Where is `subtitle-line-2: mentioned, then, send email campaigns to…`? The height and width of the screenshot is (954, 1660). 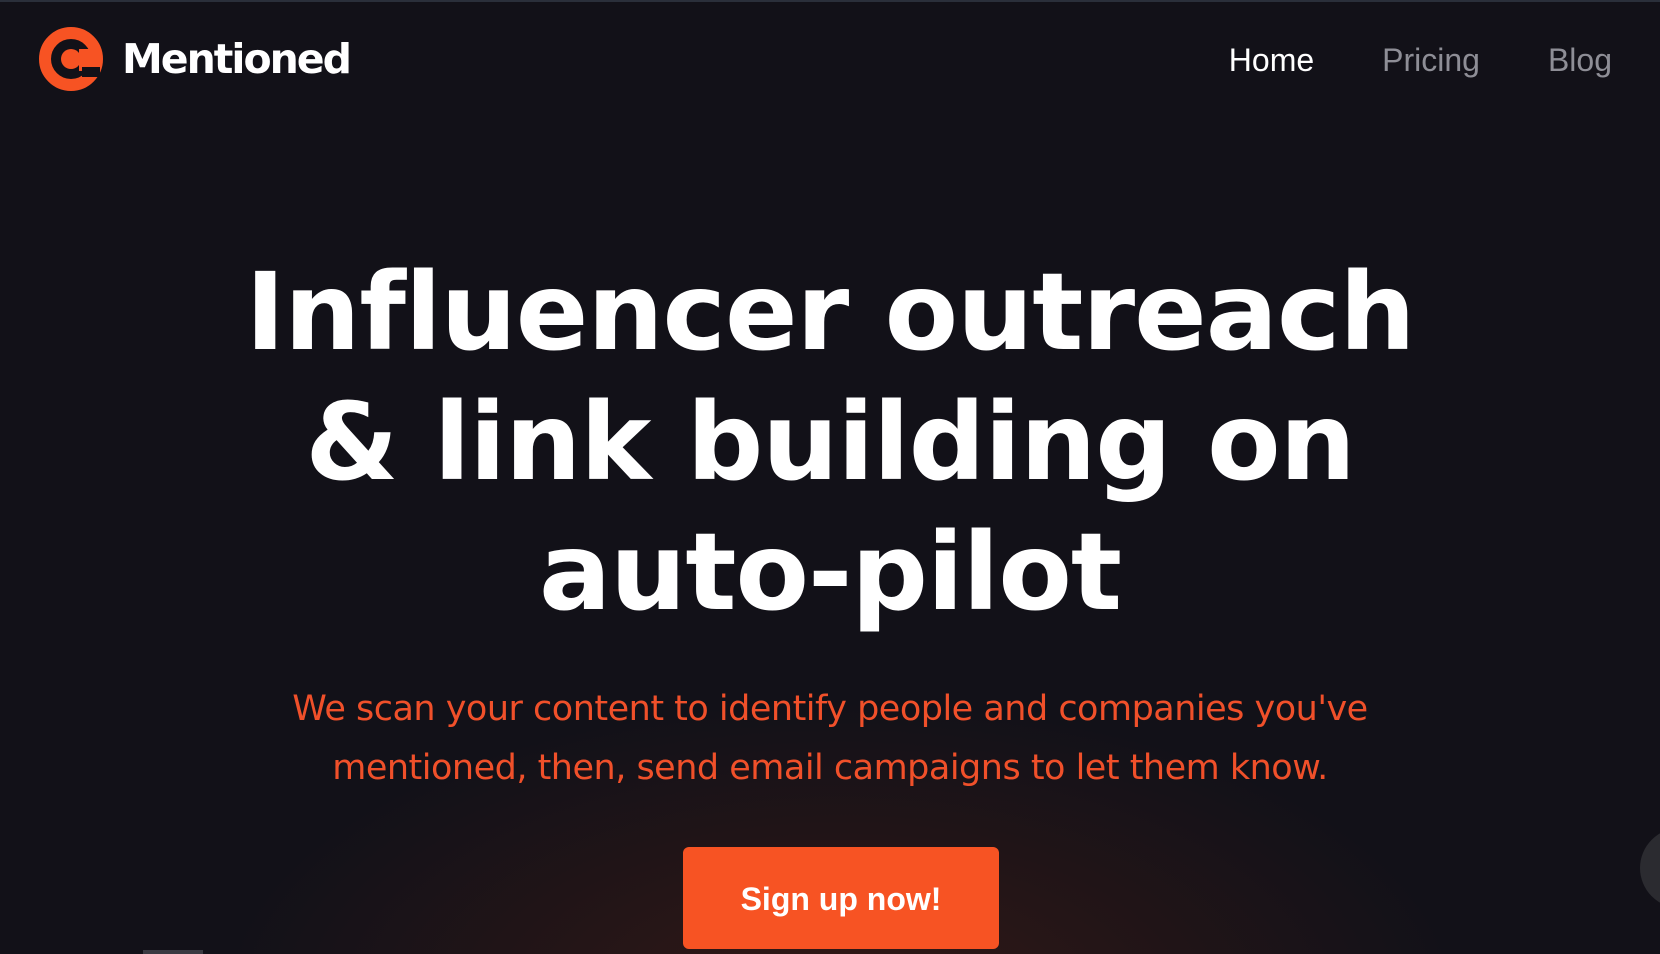
subtitle-line-2: mentioned, then, send email campaigns to… is located at coordinates (830, 768).